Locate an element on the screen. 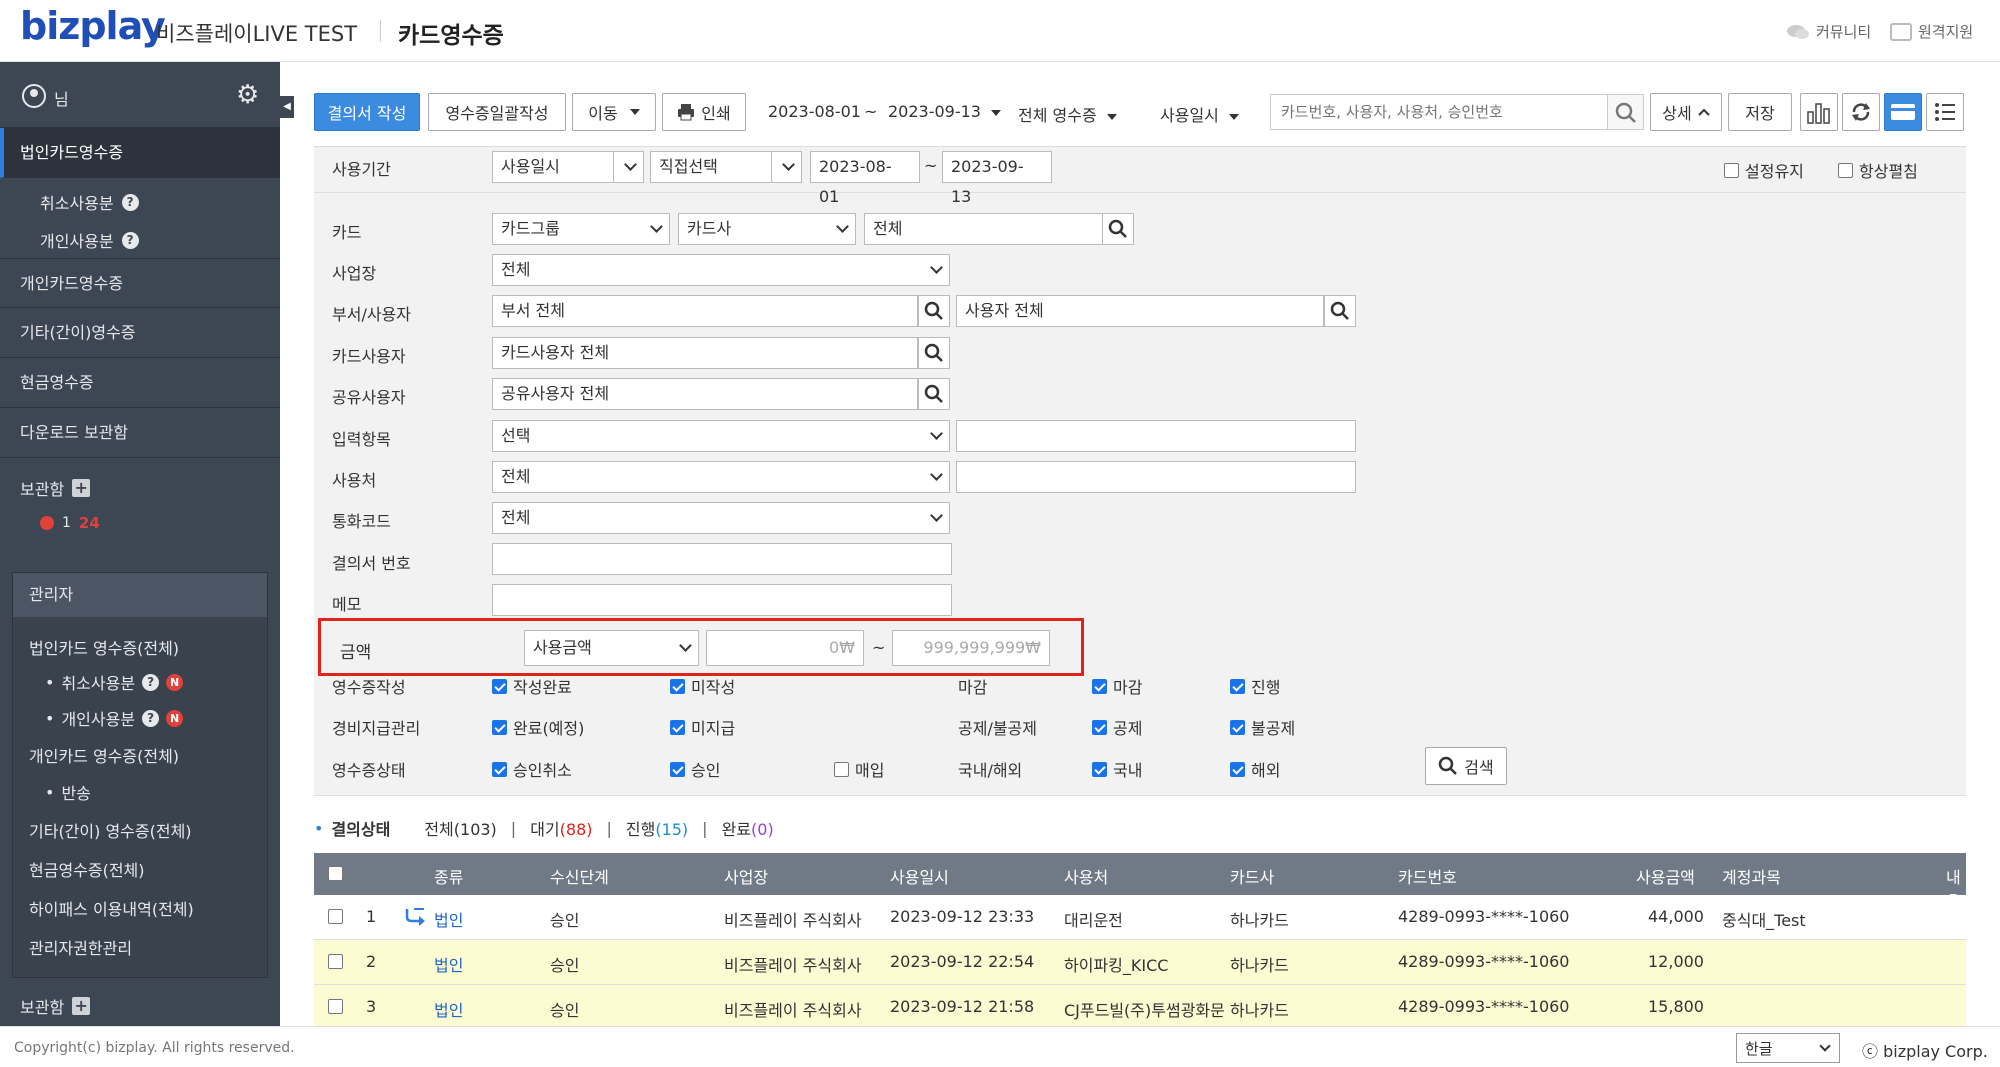 The width and height of the screenshot is (2000, 1067). col-account: 계정과목 is located at coordinates (1751, 876).